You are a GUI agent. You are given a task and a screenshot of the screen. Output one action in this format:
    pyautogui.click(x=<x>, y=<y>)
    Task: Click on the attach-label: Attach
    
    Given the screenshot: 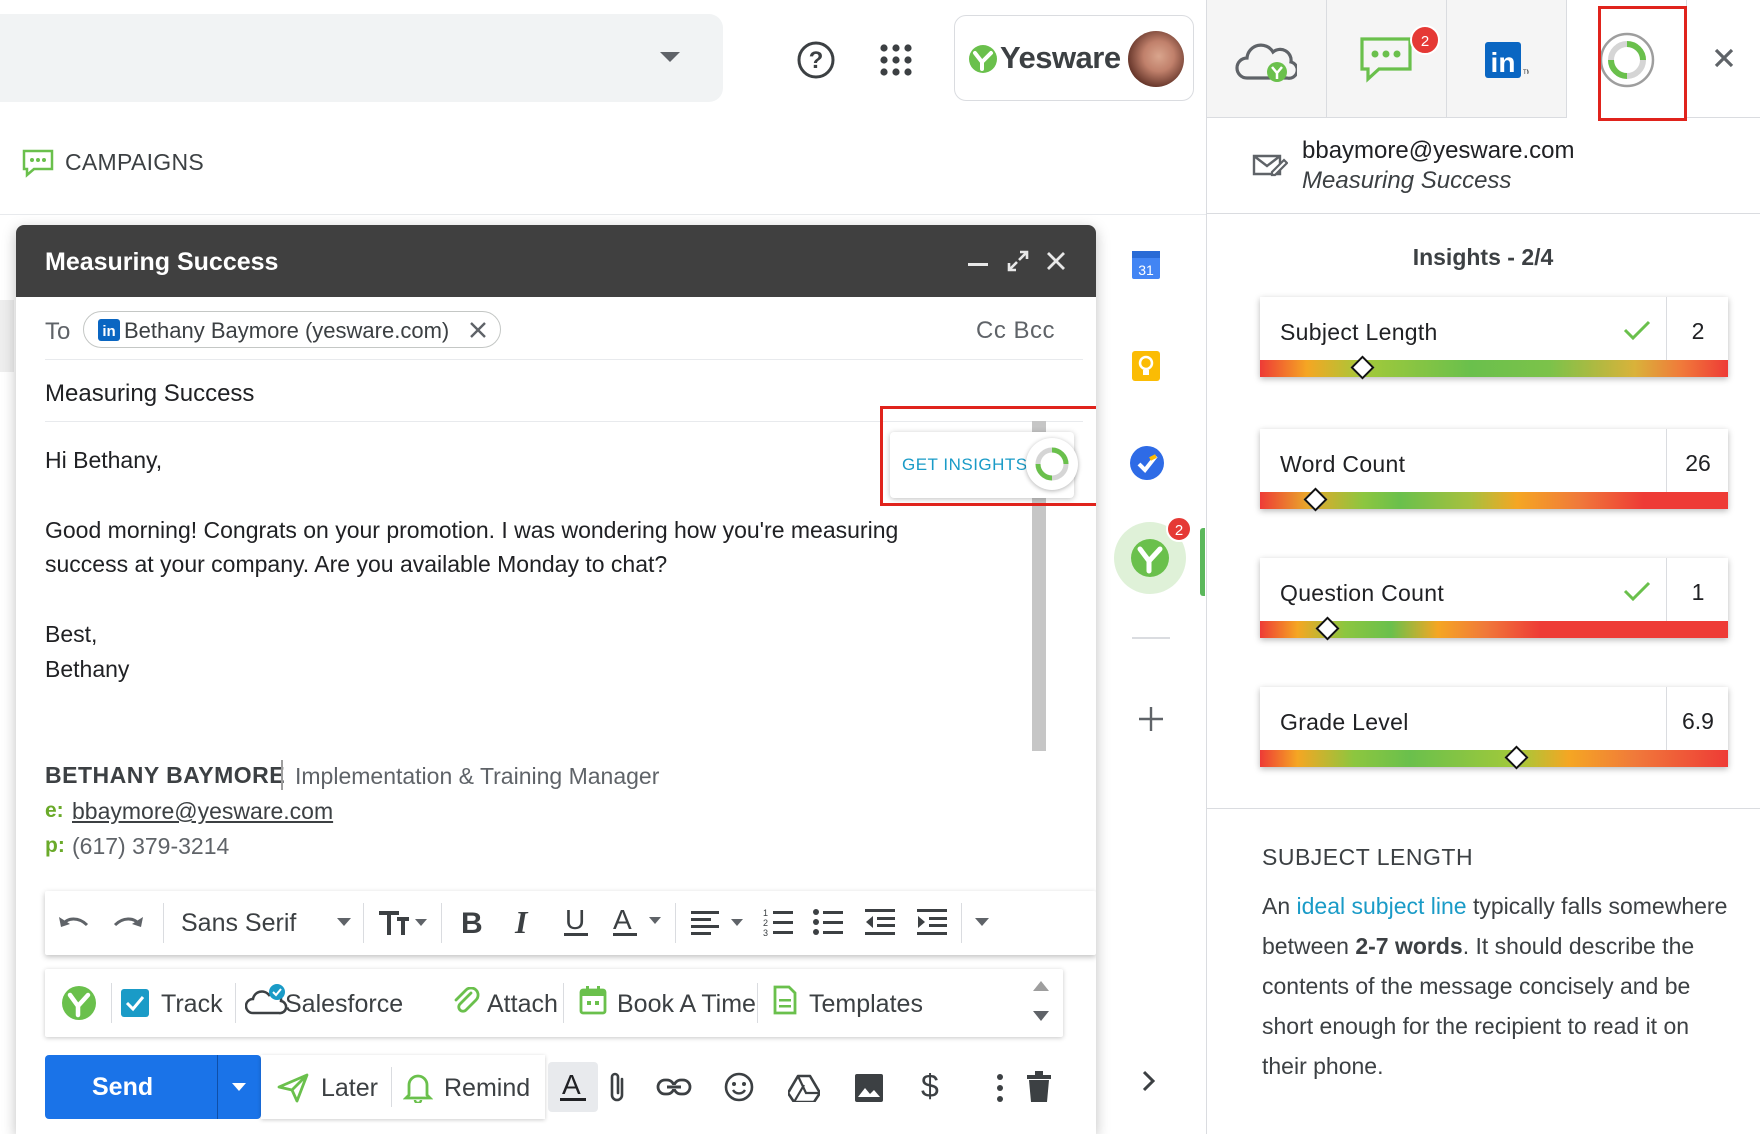 What is the action you would take?
    pyautogui.click(x=522, y=1004)
    